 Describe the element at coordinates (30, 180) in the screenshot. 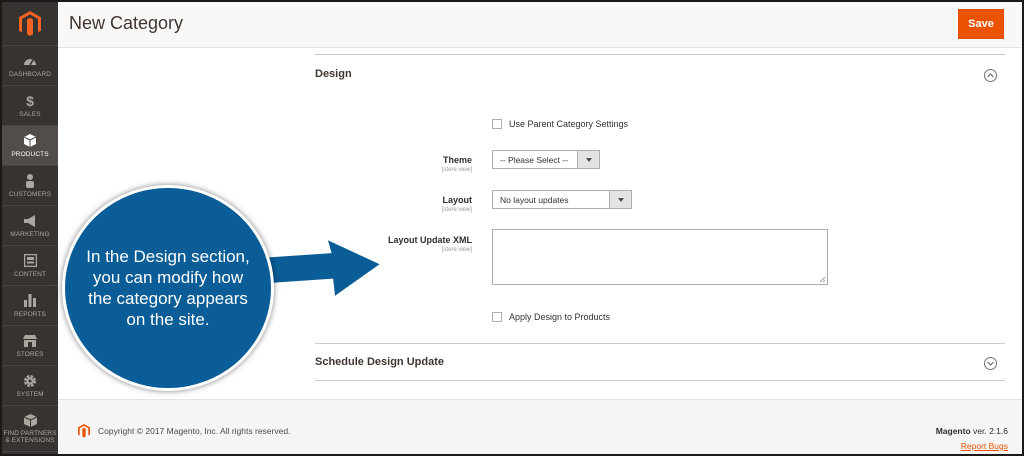

I see `person-icon` at that location.